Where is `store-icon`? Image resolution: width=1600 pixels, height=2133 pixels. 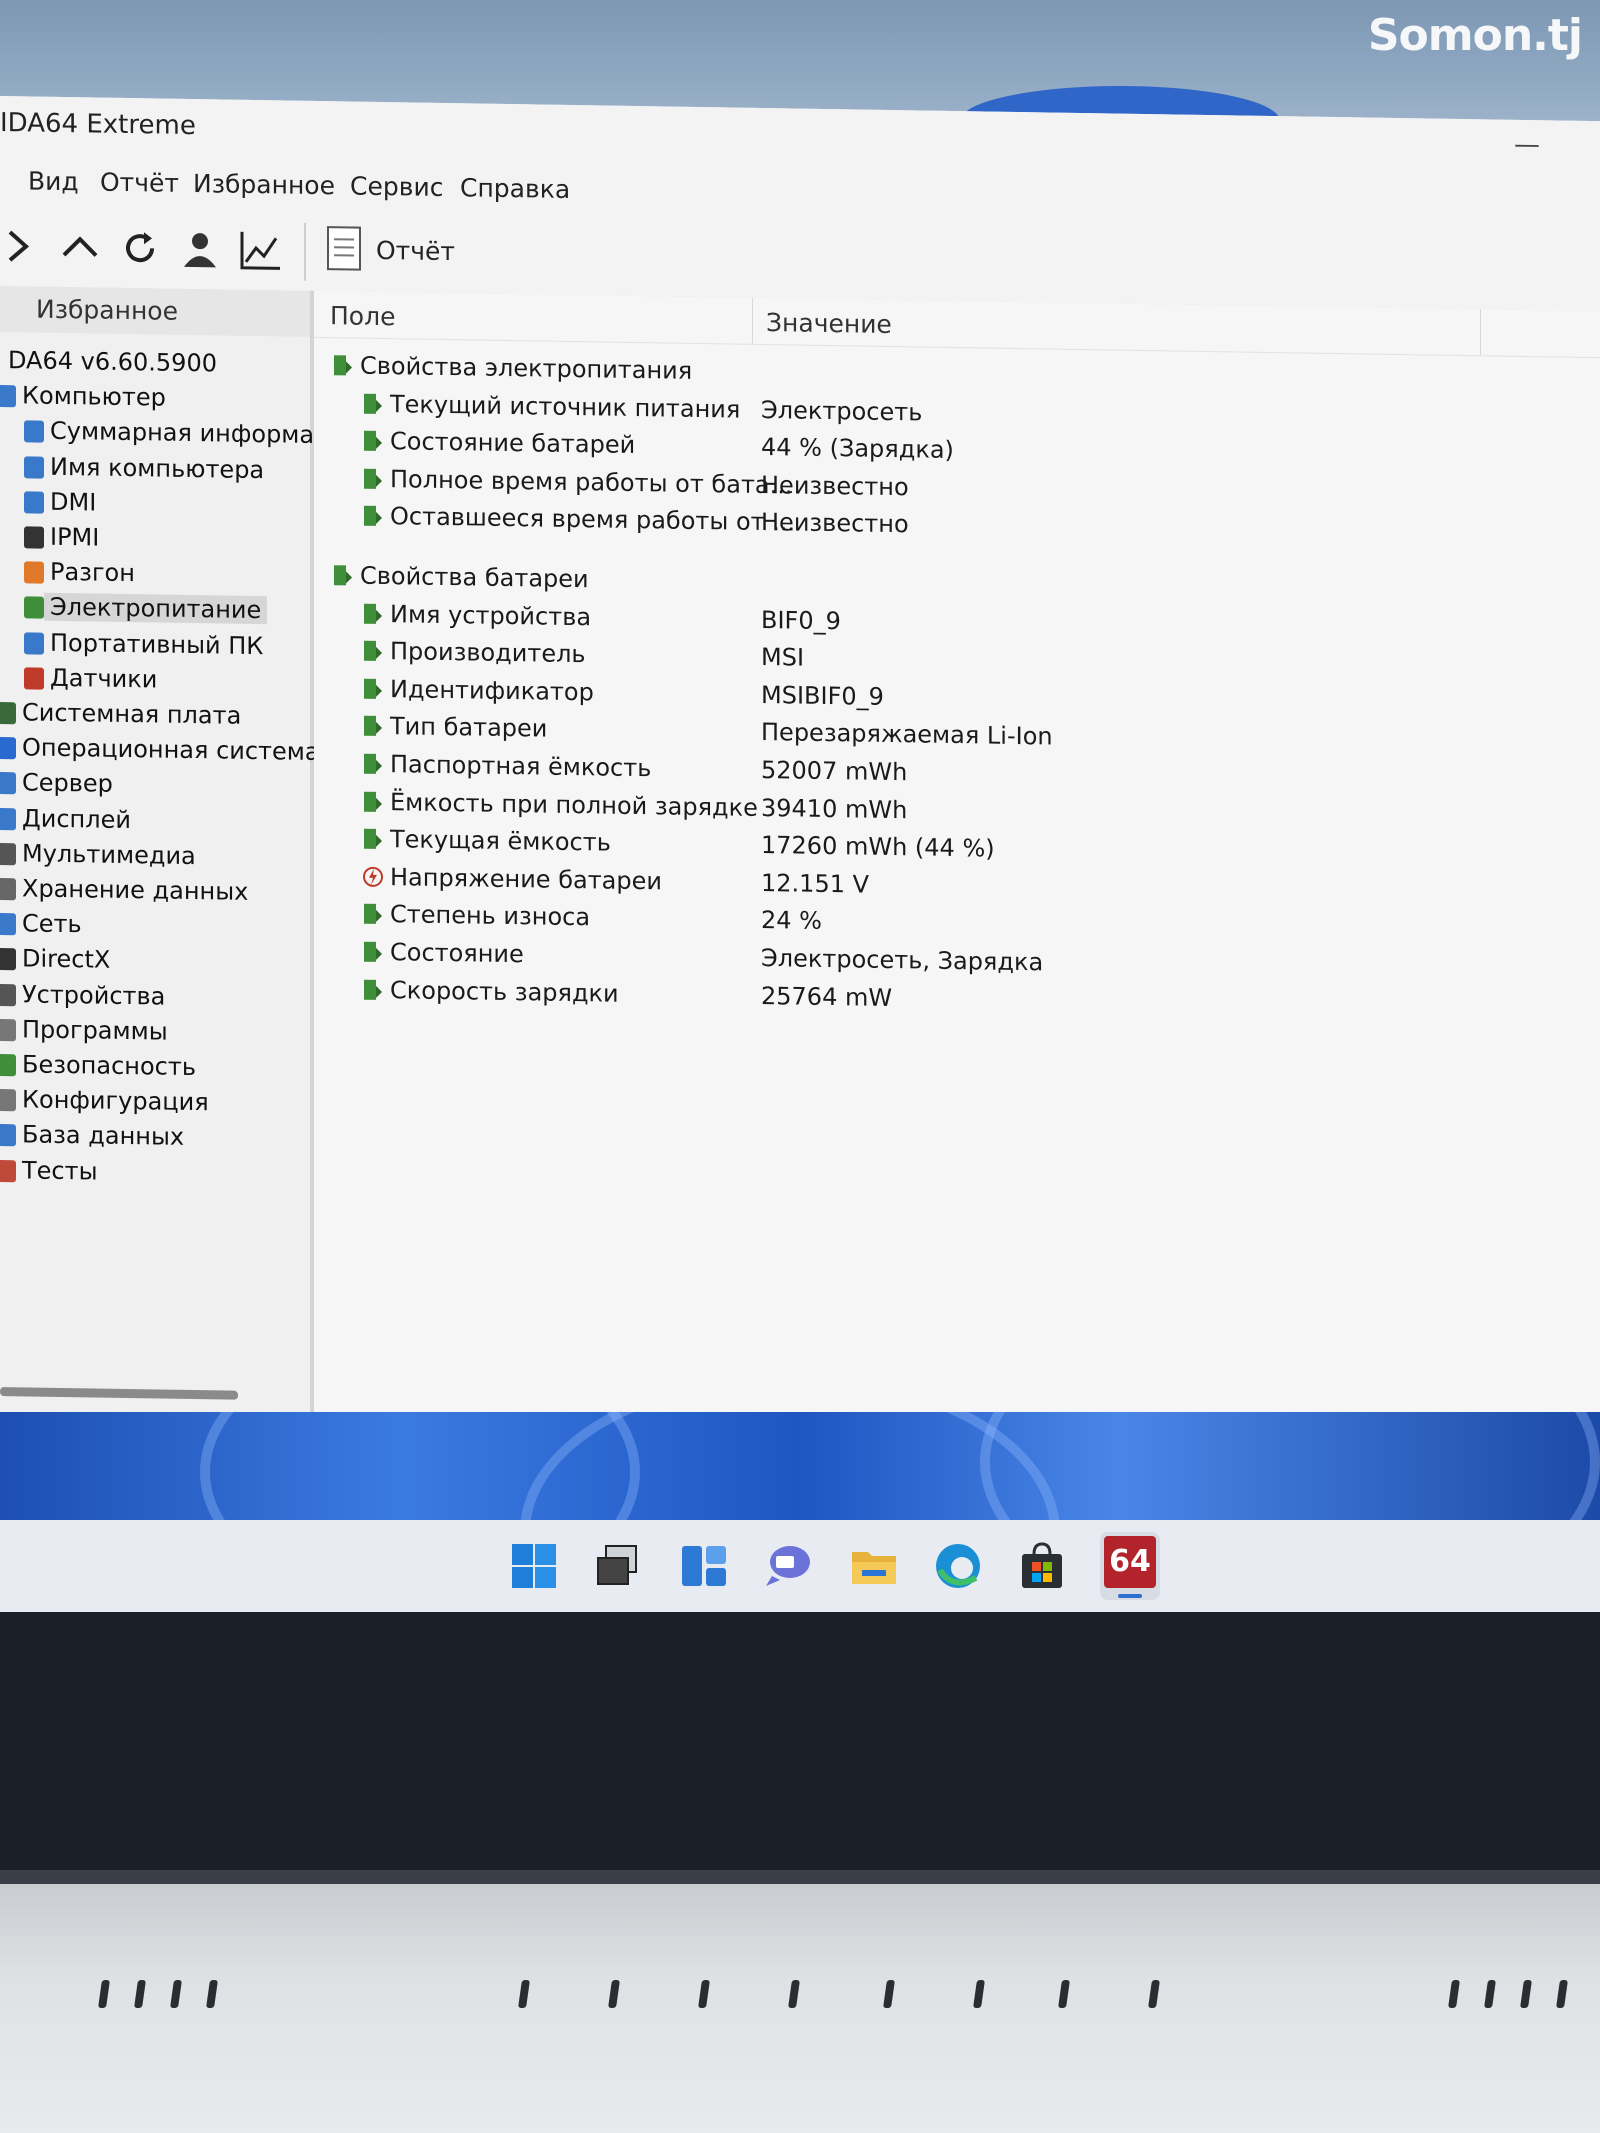 store-icon is located at coordinates (1042, 1566).